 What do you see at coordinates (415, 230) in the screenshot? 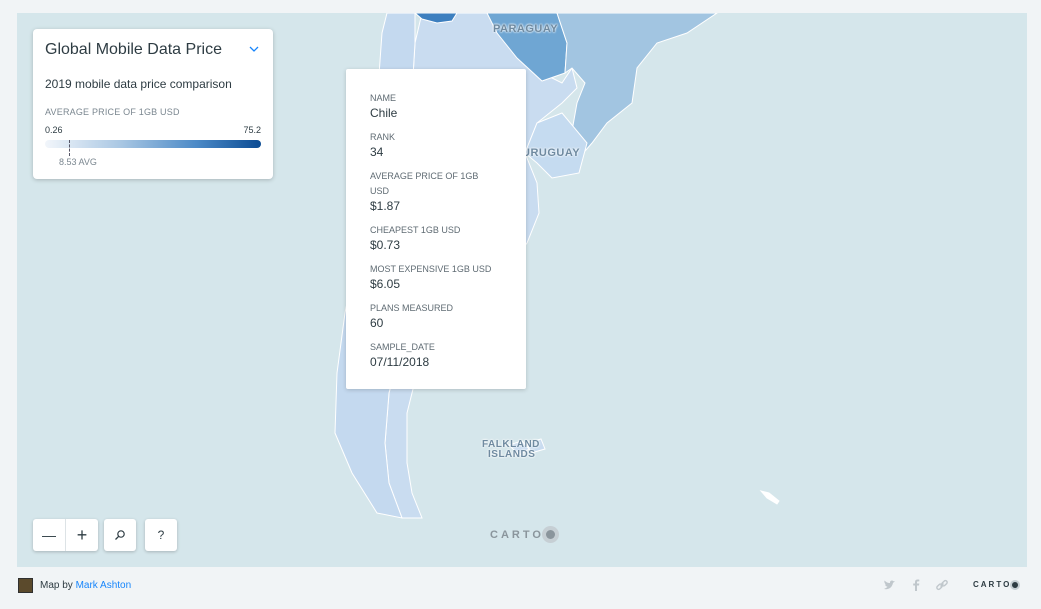
I see `popup-label: CHEAPEST 1GB USD` at bounding box center [415, 230].